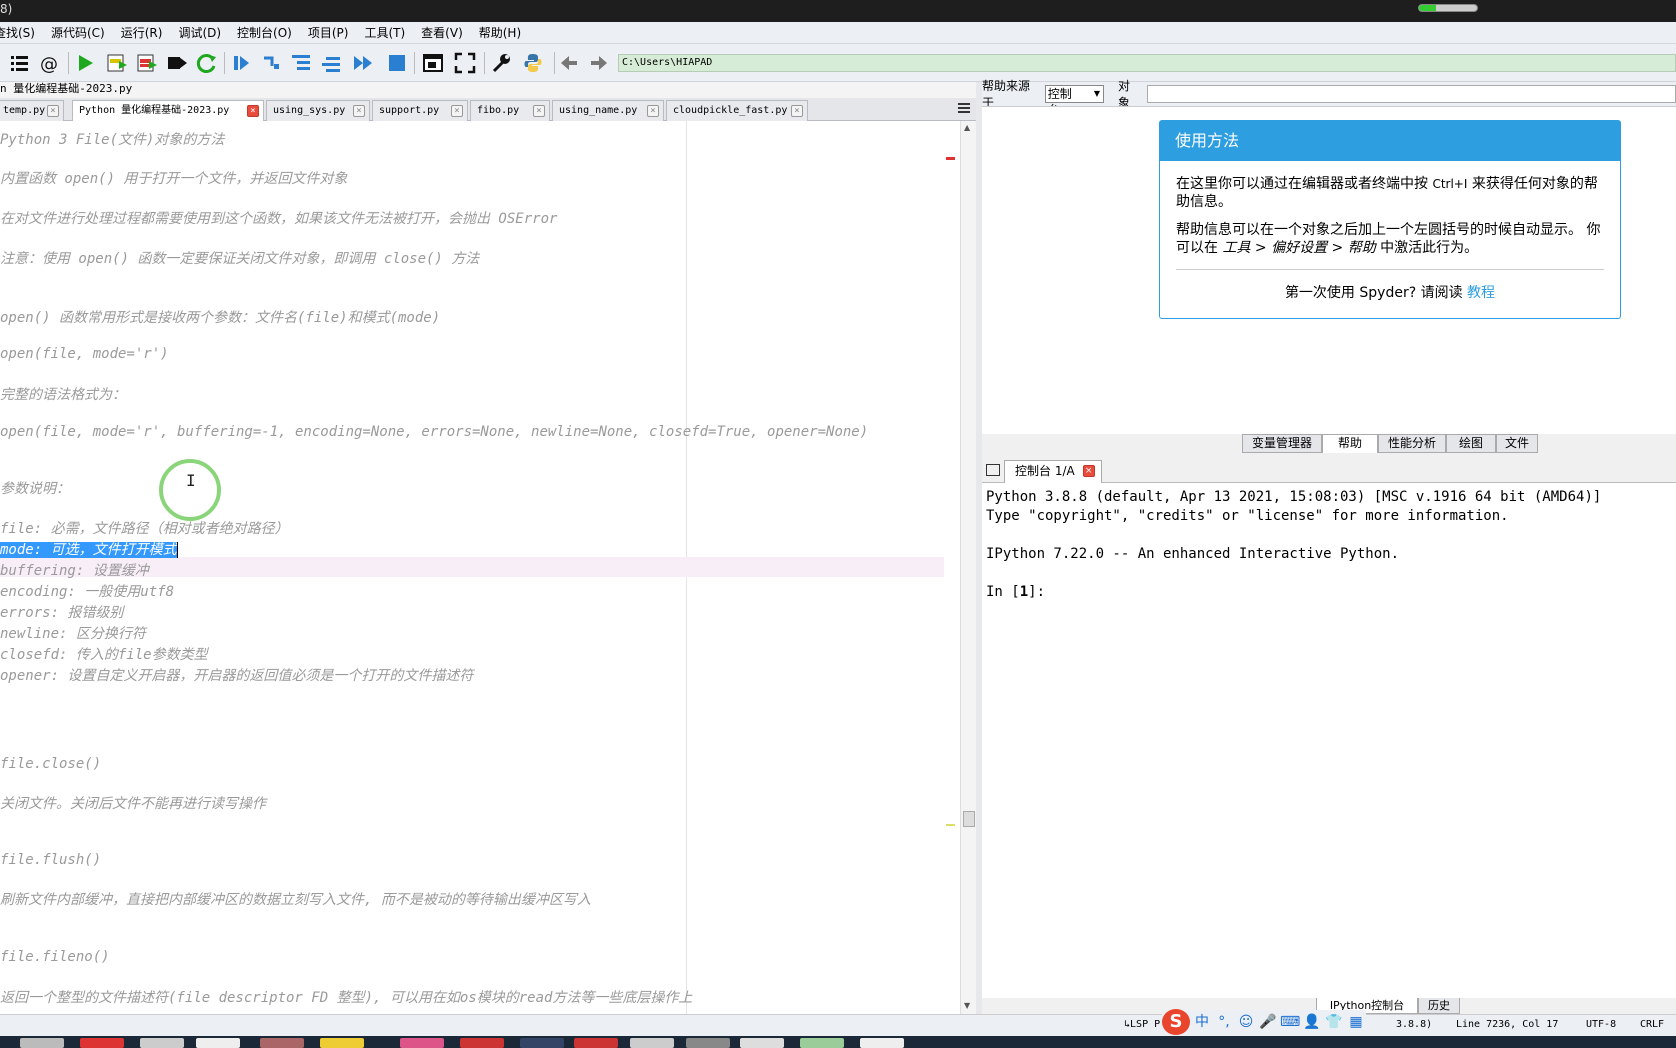 Image resolution: width=1676 pixels, height=1048 pixels. Describe the element at coordinates (599, 63) in the screenshot. I see `forward-icon` at that location.